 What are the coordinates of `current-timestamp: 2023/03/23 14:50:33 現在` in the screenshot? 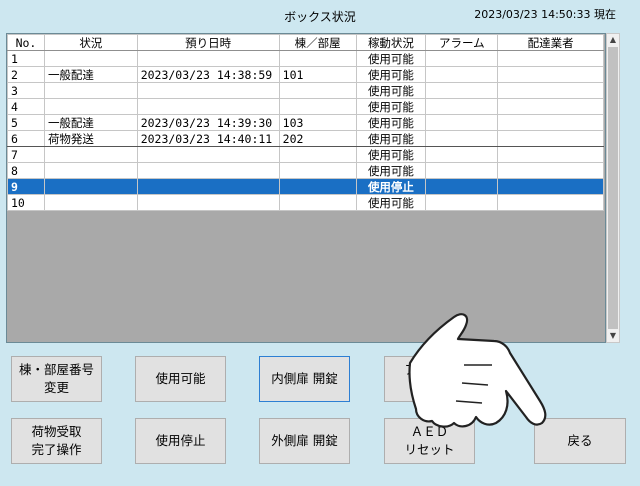 It's located at (545, 14).